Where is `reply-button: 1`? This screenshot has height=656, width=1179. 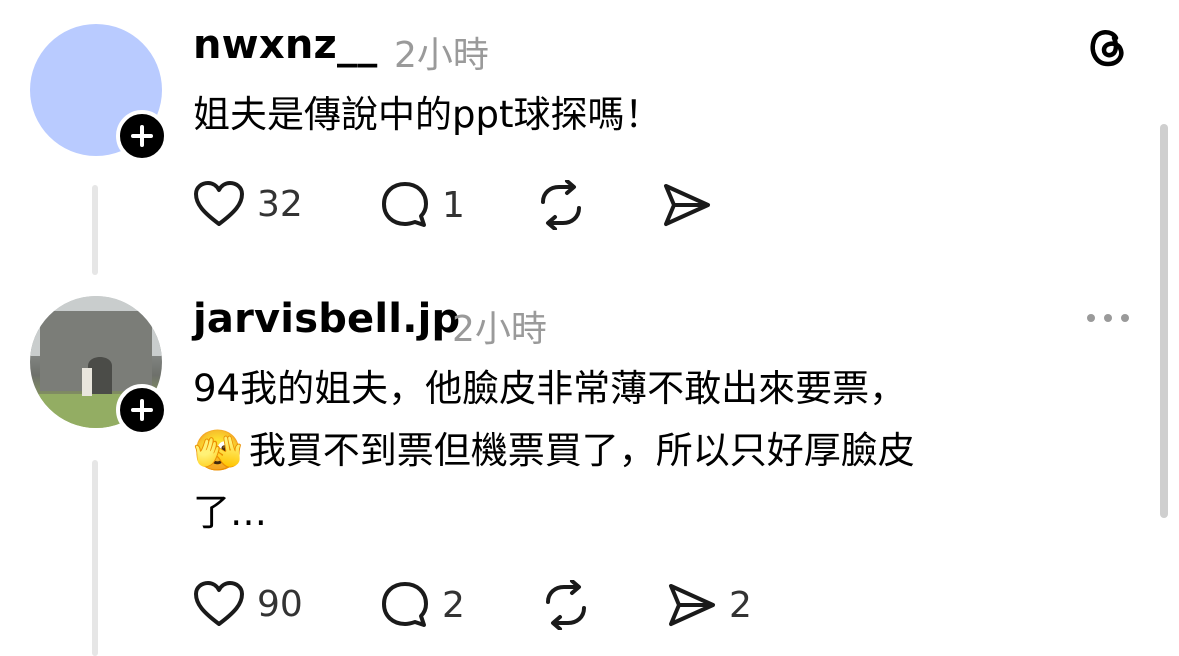 reply-button: 1 is located at coordinates (422, 205).